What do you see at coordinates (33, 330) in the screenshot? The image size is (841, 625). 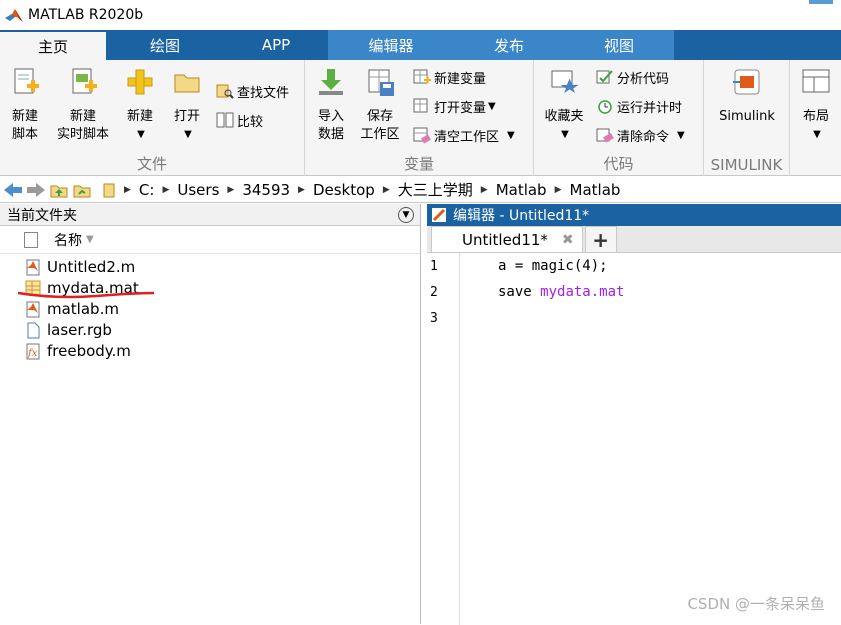 I see `document-icon` at bounding box center [33, 330].